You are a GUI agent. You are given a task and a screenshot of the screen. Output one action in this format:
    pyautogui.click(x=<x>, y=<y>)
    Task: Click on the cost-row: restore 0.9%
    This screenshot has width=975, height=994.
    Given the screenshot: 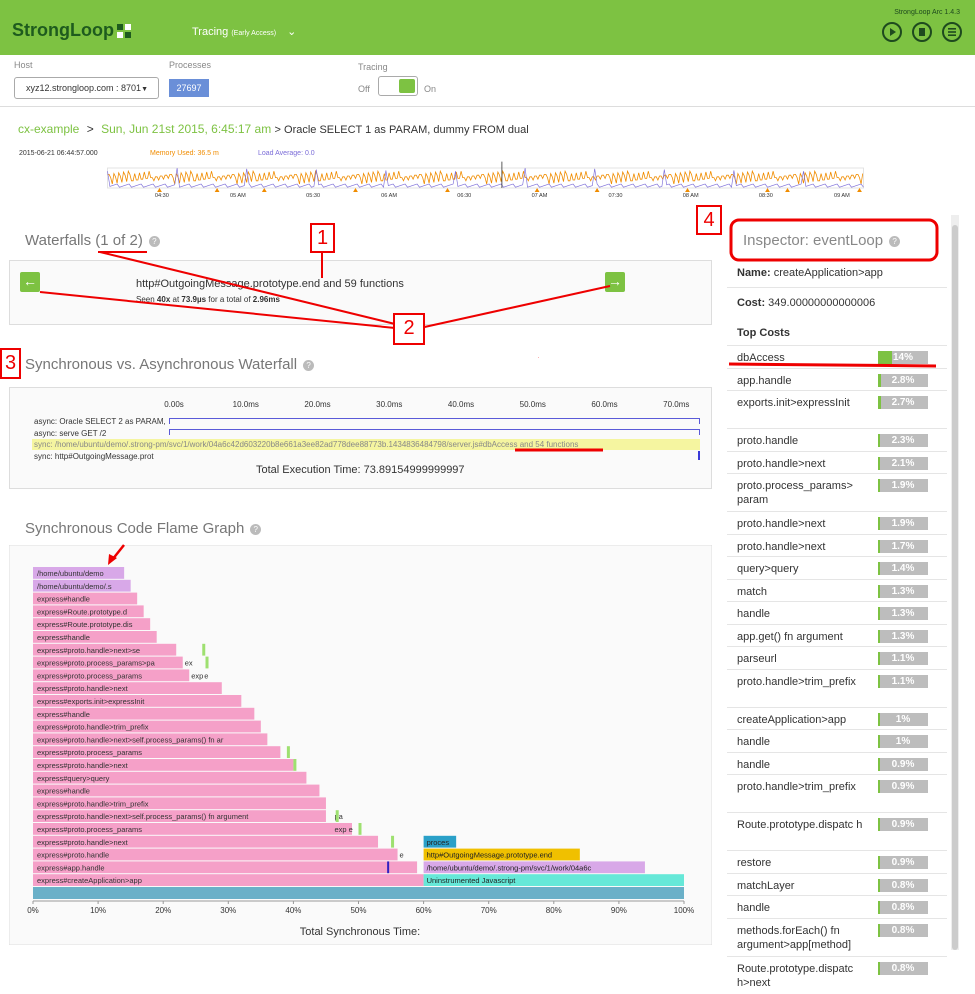 What is the action you would take?
    pyautogui.click(x=837, y=861)
    